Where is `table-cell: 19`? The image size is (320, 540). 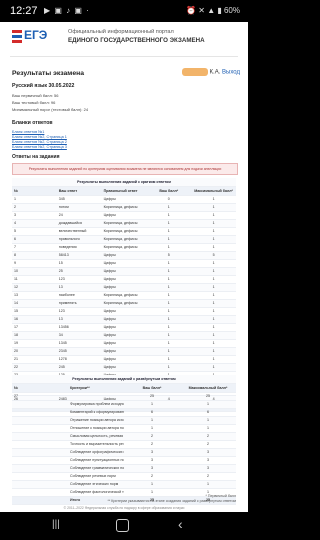
table-cell: 19 is located at coordinates (34, 343).